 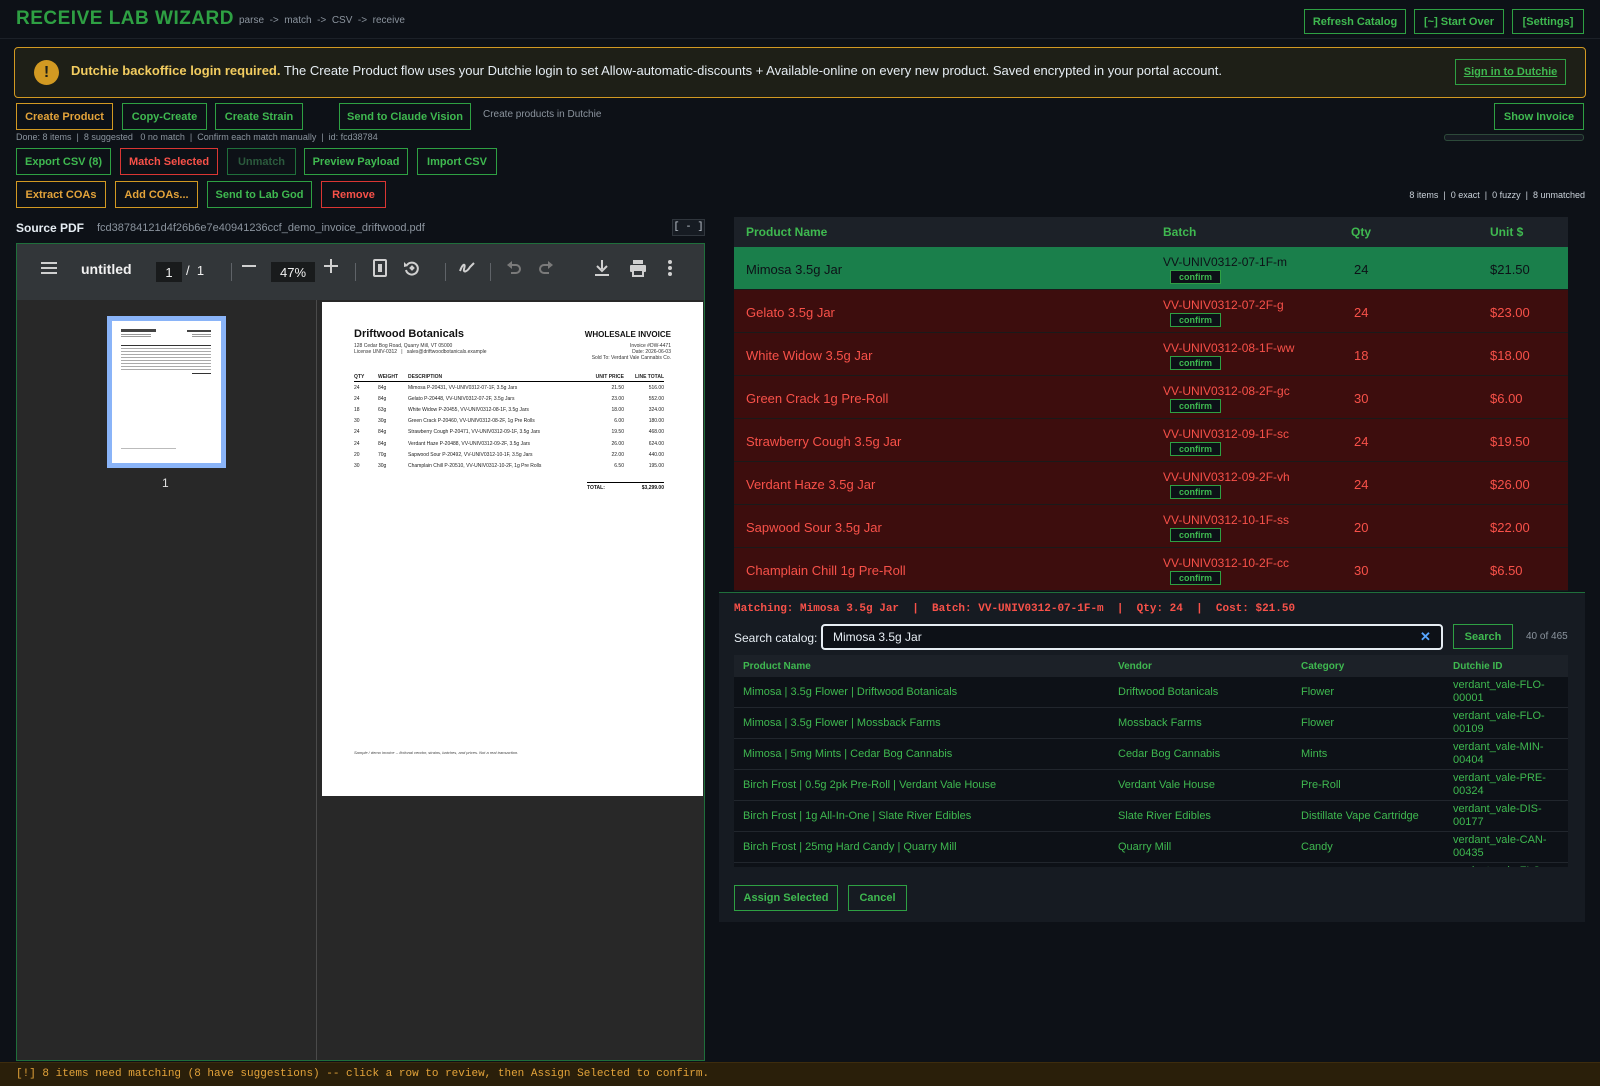 What do you see at coordinates (259, 194) in the screenshot?
I see `send-lab-god-button: Send to Lab God` at bounding box center [259, 194].